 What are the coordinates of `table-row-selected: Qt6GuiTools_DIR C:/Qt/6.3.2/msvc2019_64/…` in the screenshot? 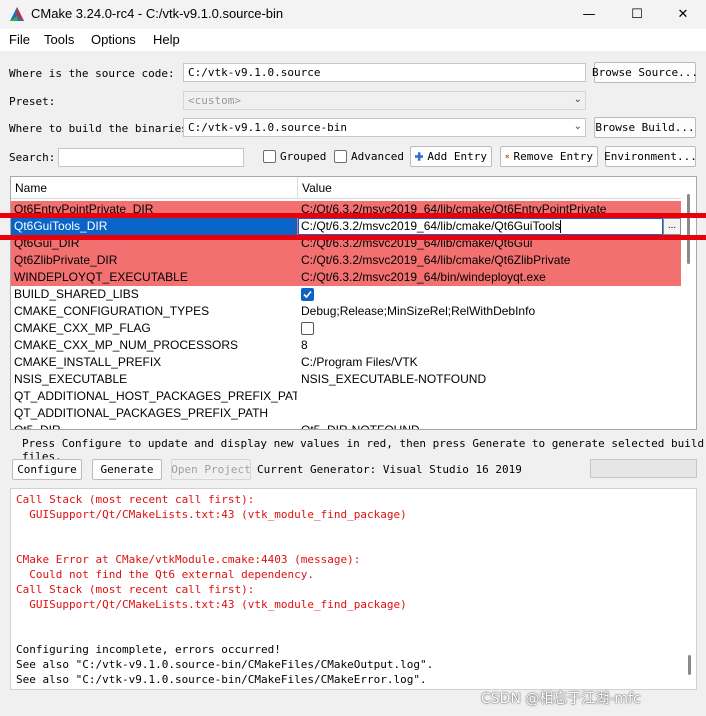 It's located at (346, 226).